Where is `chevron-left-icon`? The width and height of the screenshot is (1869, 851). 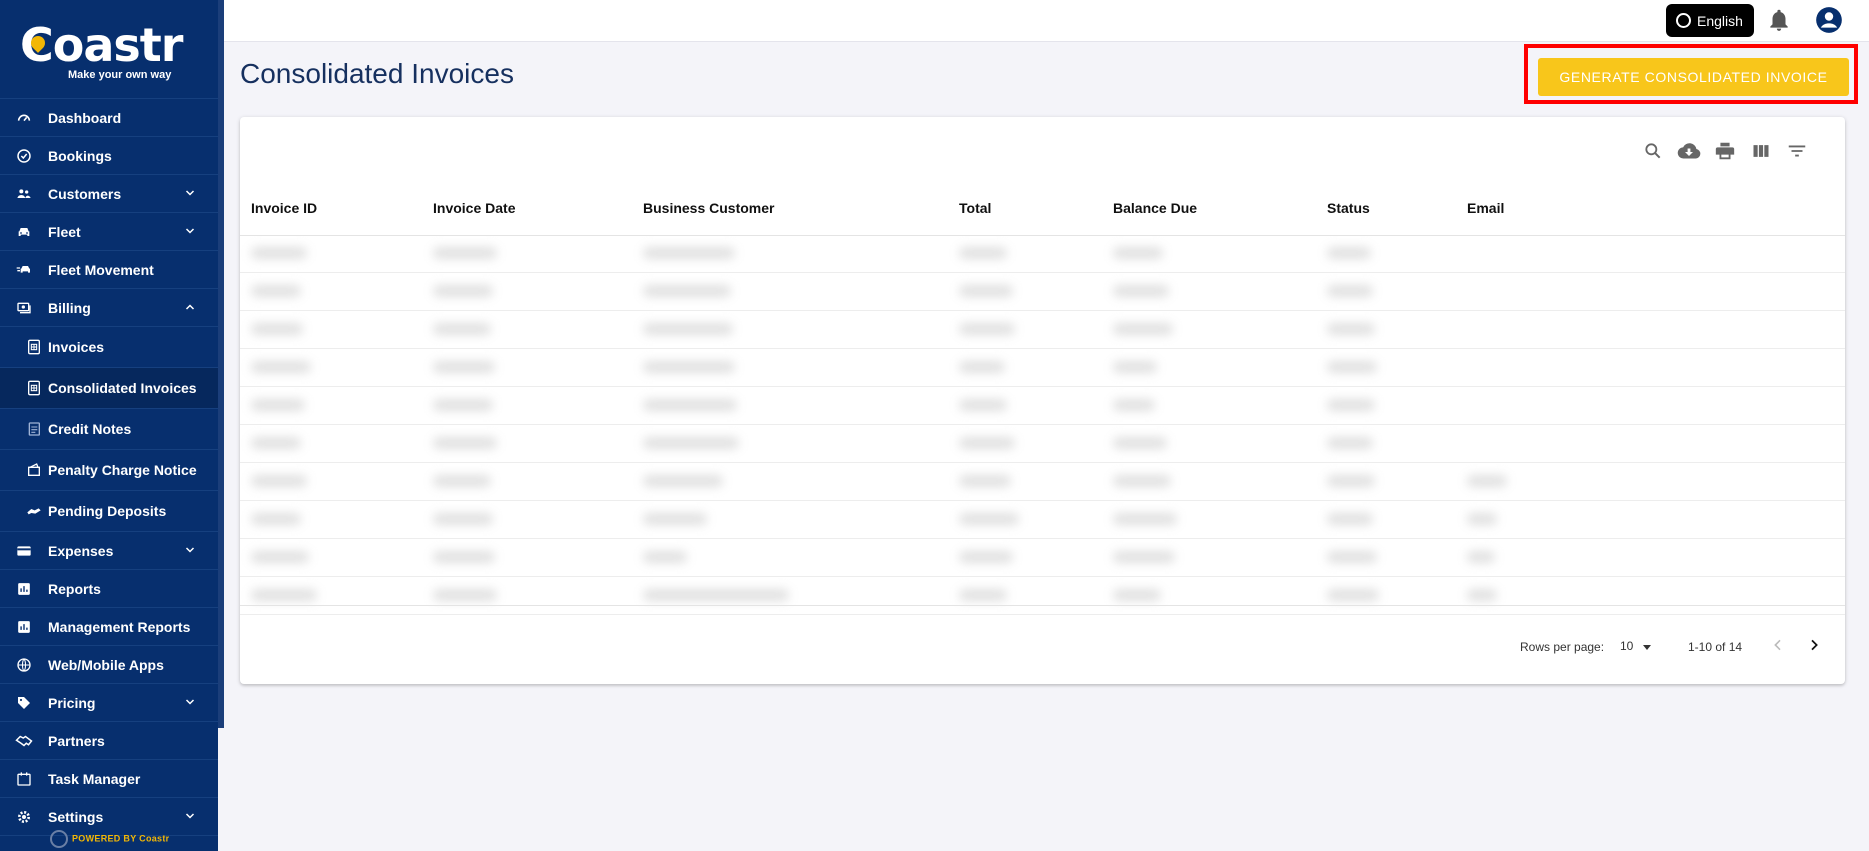 chevron-left-icon is located at coordinates (1778, 646).